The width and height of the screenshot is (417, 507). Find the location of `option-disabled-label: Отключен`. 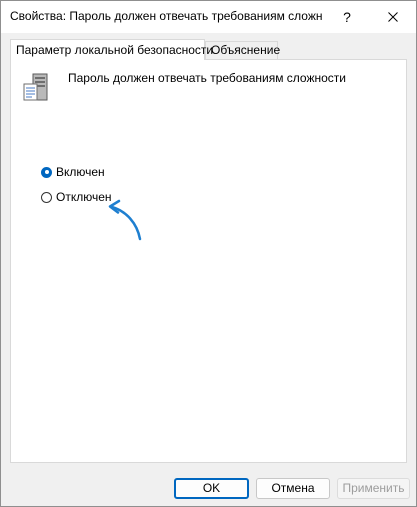

option-disabled-label: Отключен is located at coordinates (84, 197).